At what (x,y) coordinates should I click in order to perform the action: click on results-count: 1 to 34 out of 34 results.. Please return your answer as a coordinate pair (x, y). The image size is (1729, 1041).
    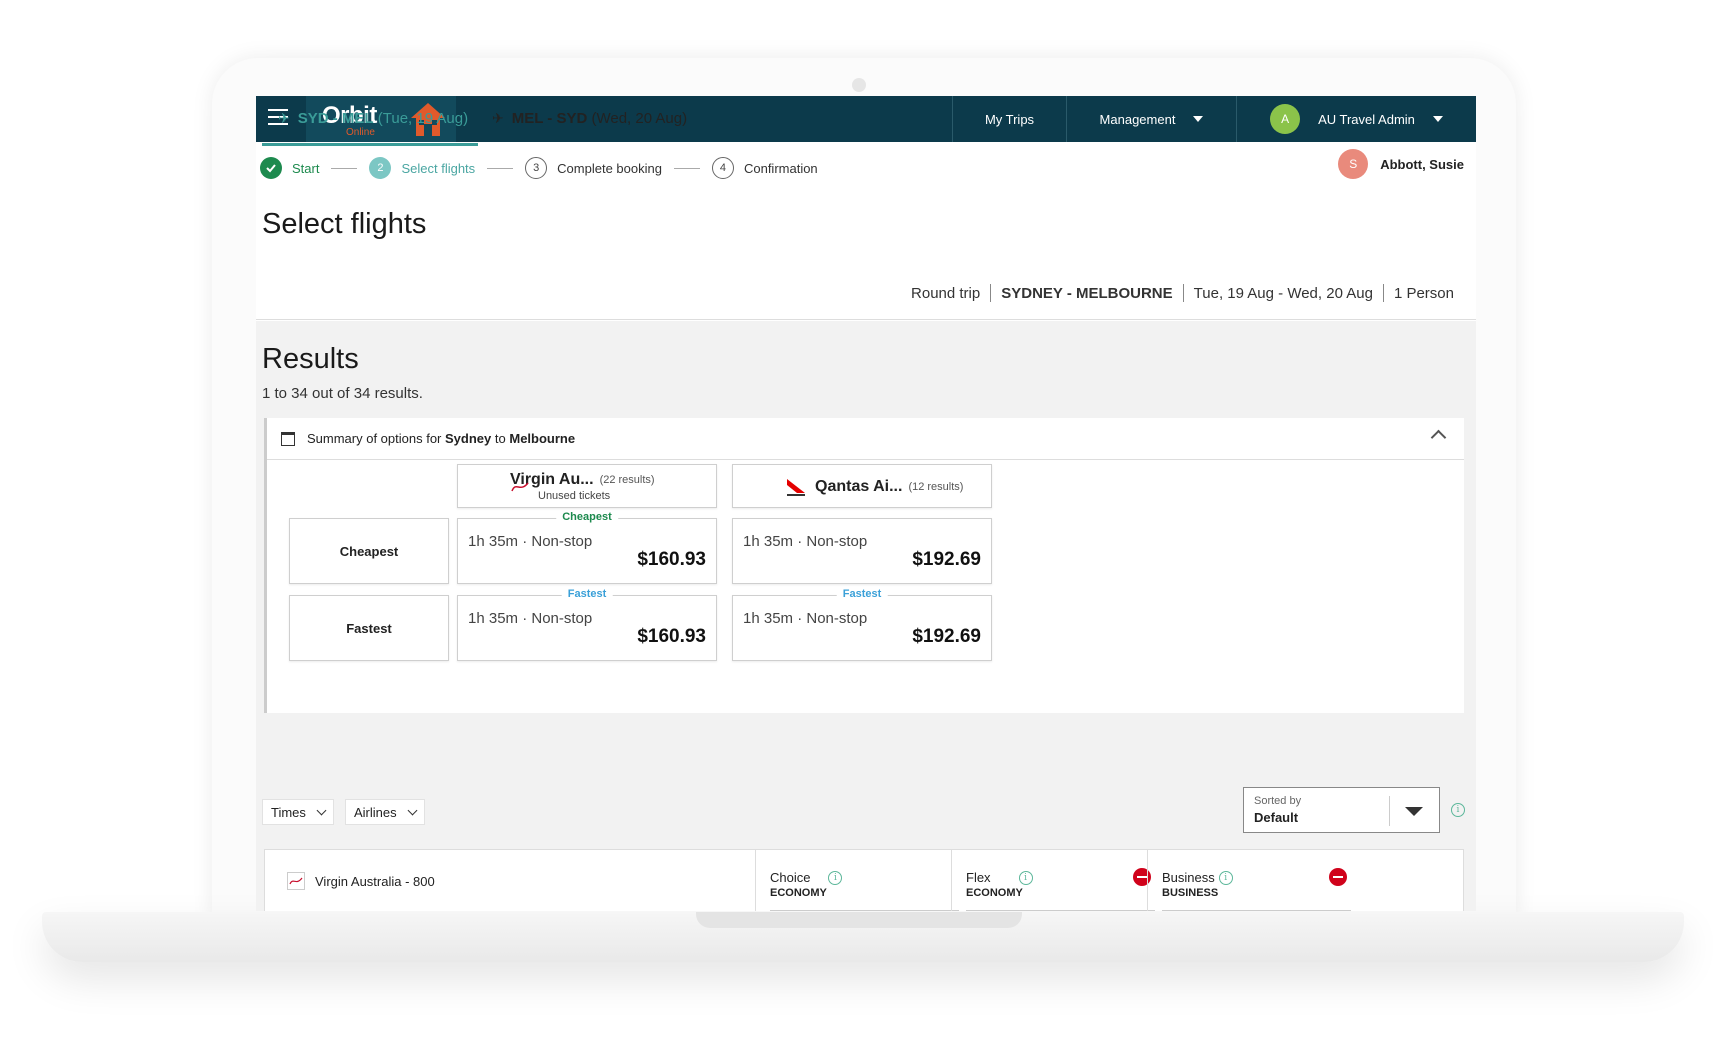
    Looking at the image, I should click on (342, 393).